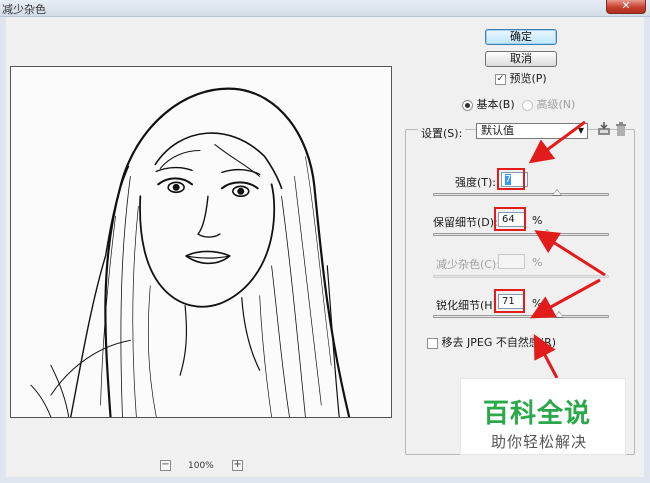  Describe the element at coordinates (24, 9) in the screenshot. I see `window-title: 减少杂色` at that location.